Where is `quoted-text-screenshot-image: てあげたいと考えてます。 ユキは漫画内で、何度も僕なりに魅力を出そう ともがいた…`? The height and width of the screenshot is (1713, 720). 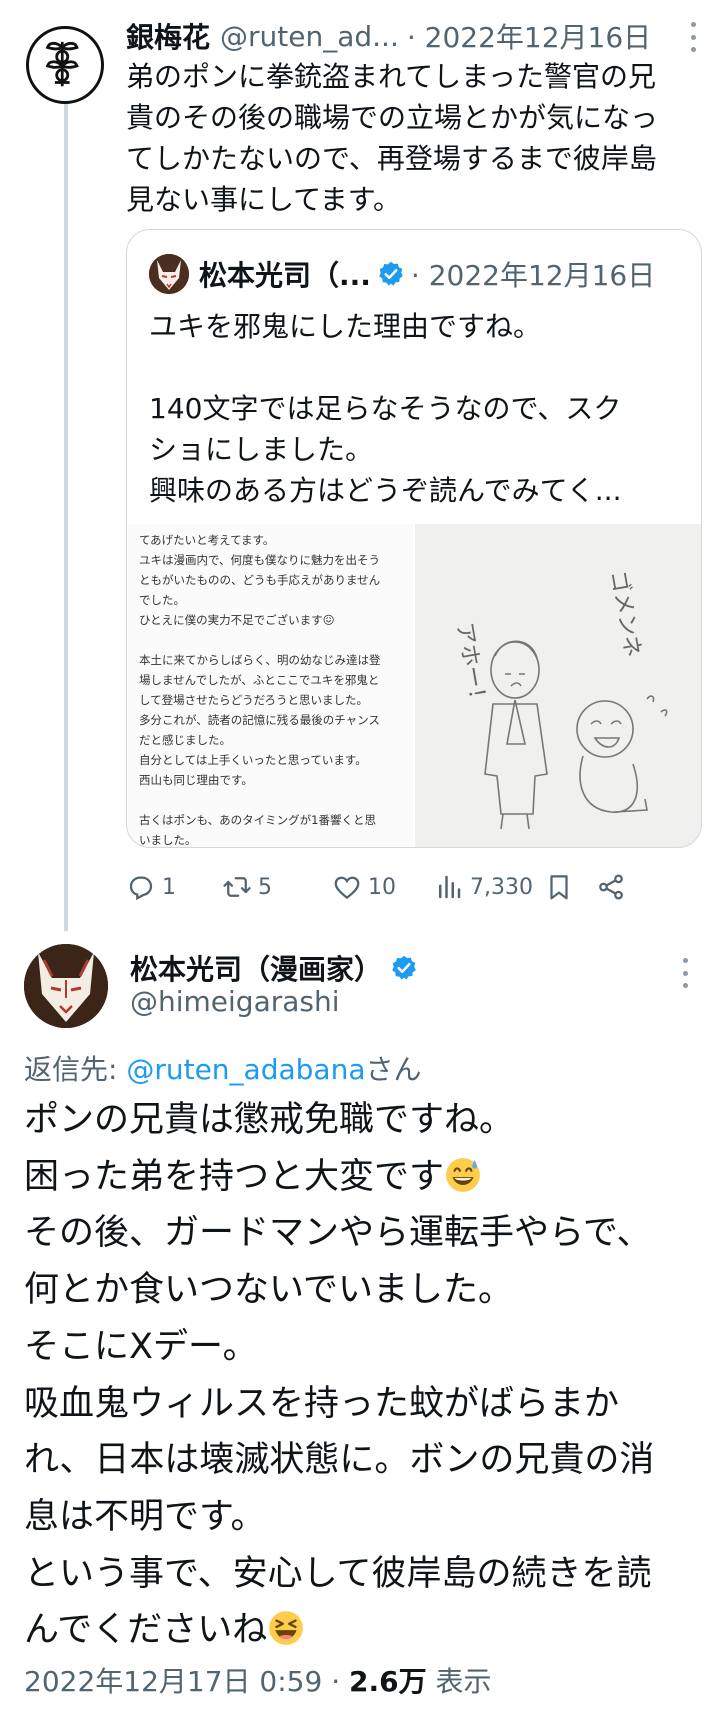
quoted-text-screenshot-image: てあげたいと考えてます。 ユキは漫画内で、何度も僕なりに魅力を出そう ともがいた… is located at coordinates (271, 685).